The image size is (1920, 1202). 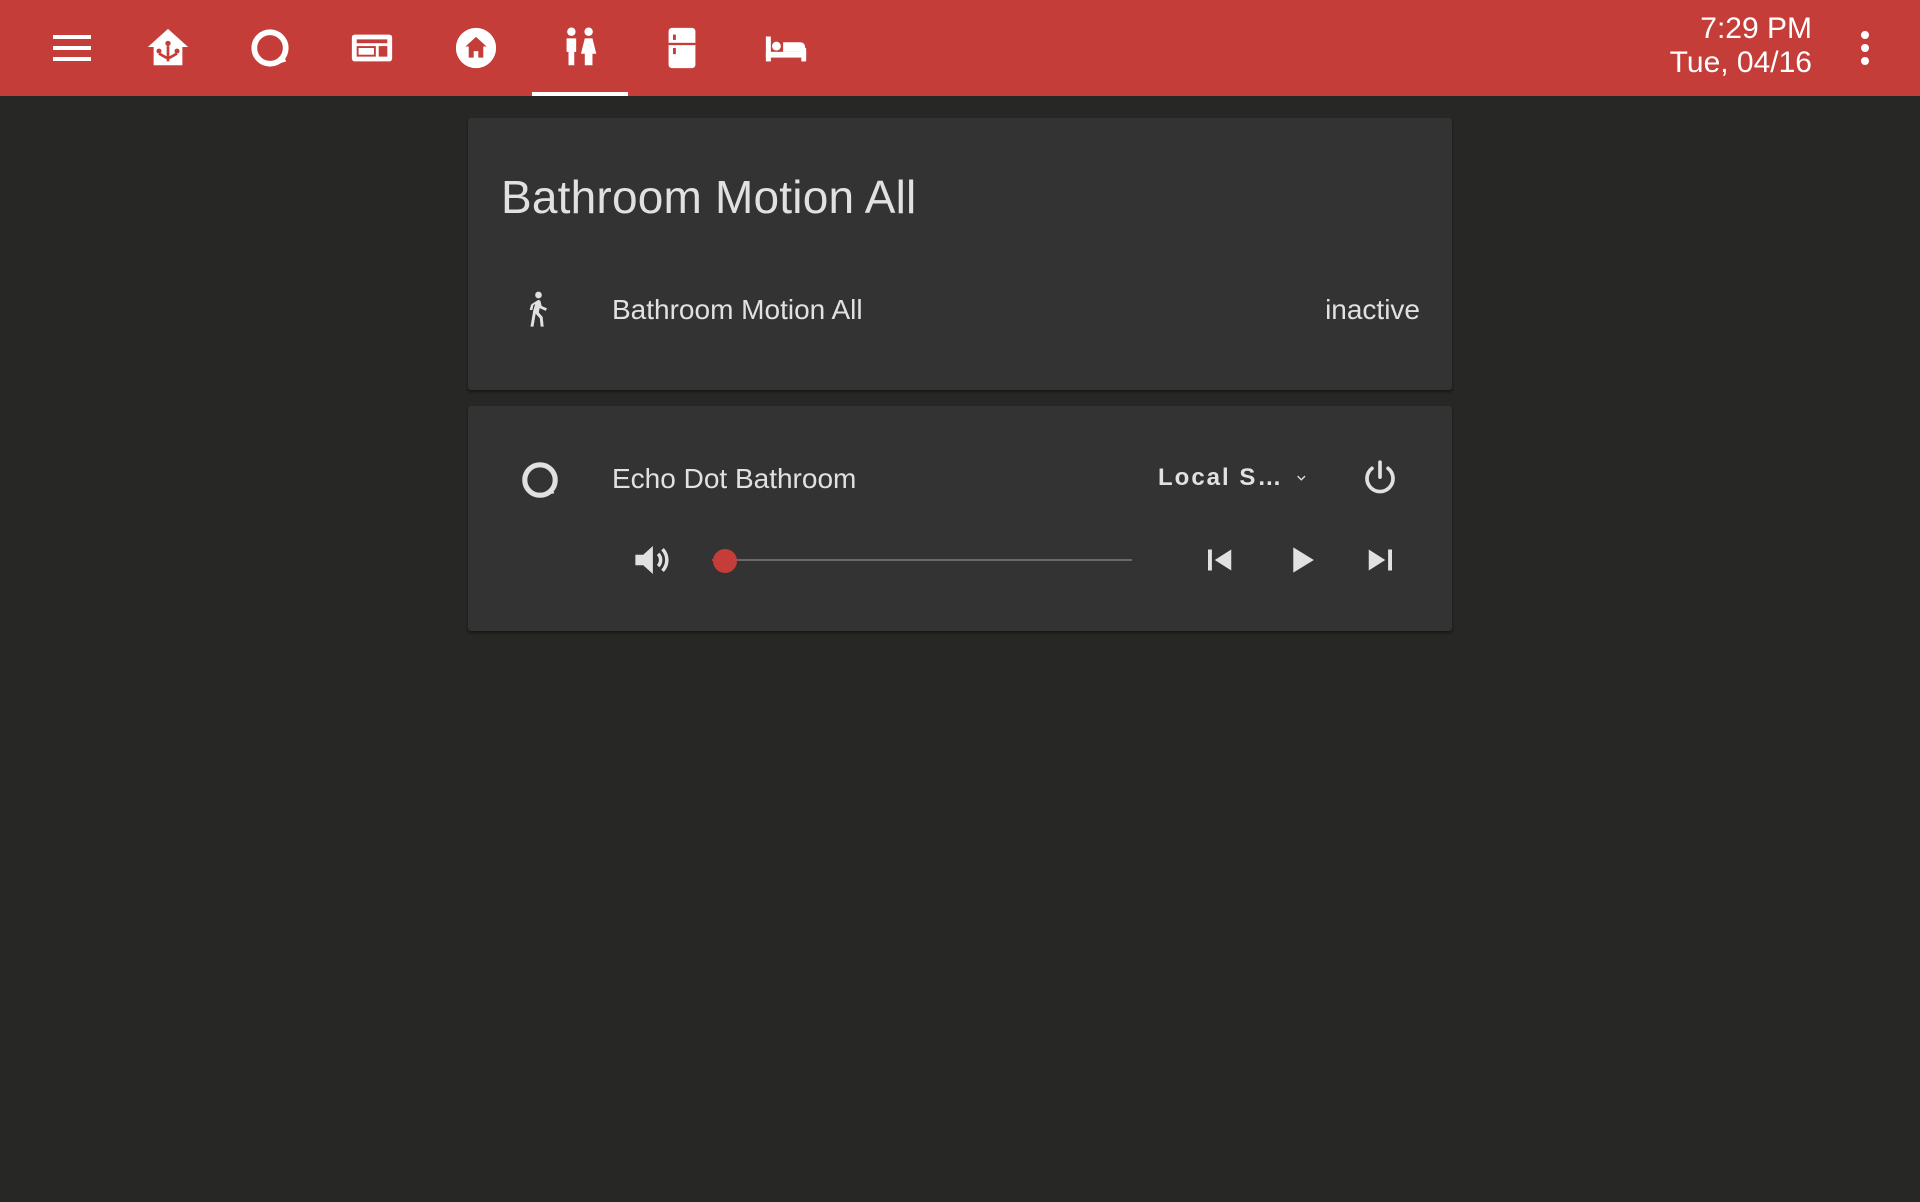 I want to click on slider-knob, so click(x=724, y=561).